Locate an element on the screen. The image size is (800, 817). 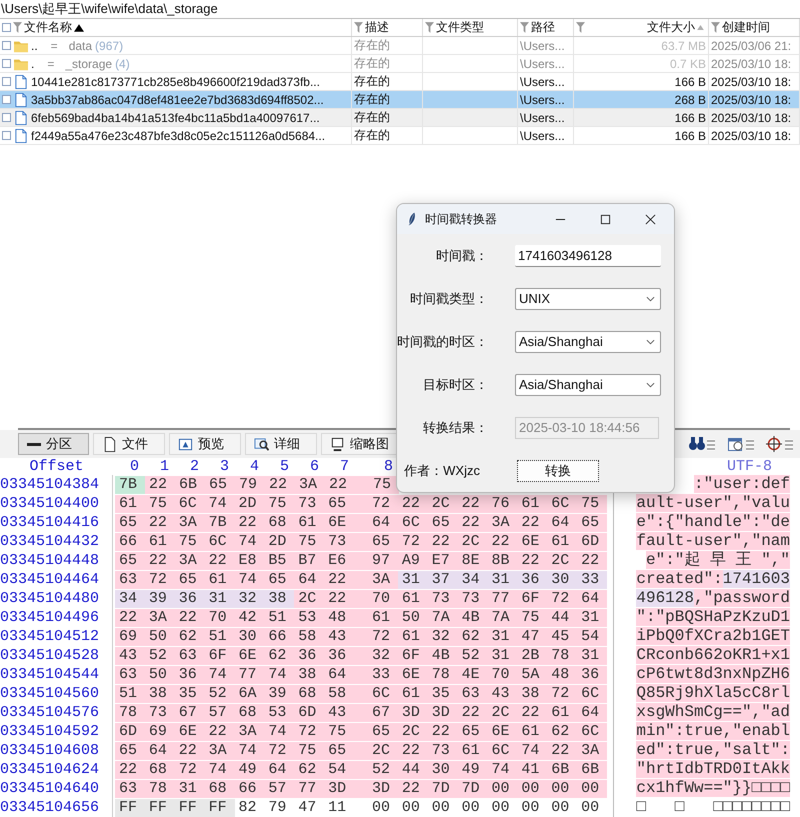
calendar-icon is located at coordinates (741, 444).